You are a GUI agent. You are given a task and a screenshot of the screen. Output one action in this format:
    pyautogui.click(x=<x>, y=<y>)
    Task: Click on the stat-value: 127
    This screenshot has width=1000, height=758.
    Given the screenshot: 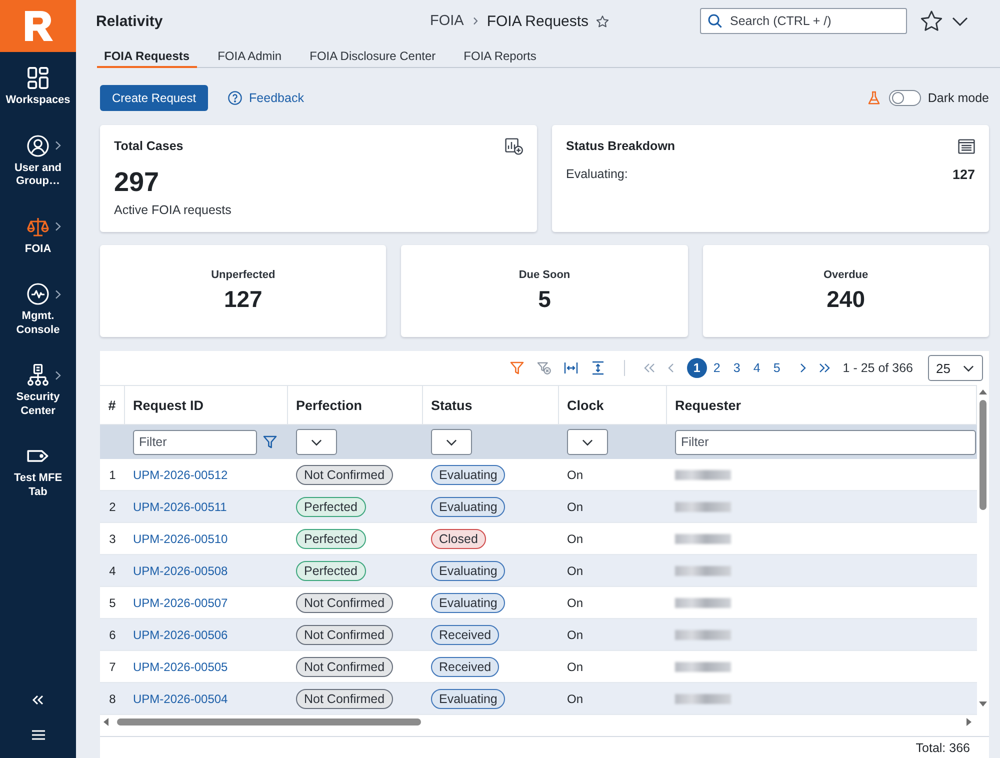 What is the action you would take?
    pyautogui.click(x=243, y=299)
    